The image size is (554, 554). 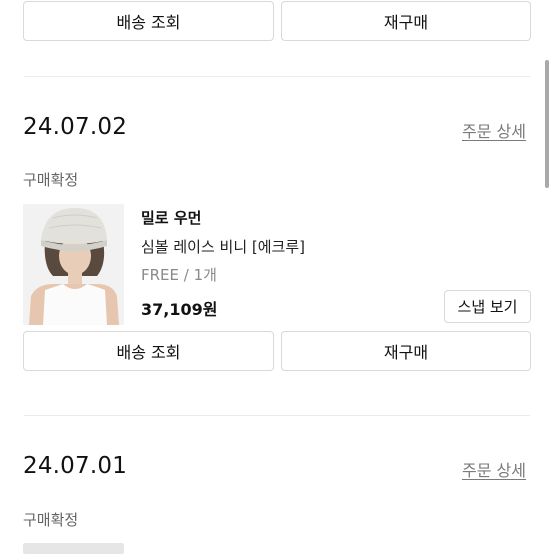 What do you see at coordinates (179, 309) in the screenshot?
I see `product-price: 37,109원` at bounding box center [179, 309].